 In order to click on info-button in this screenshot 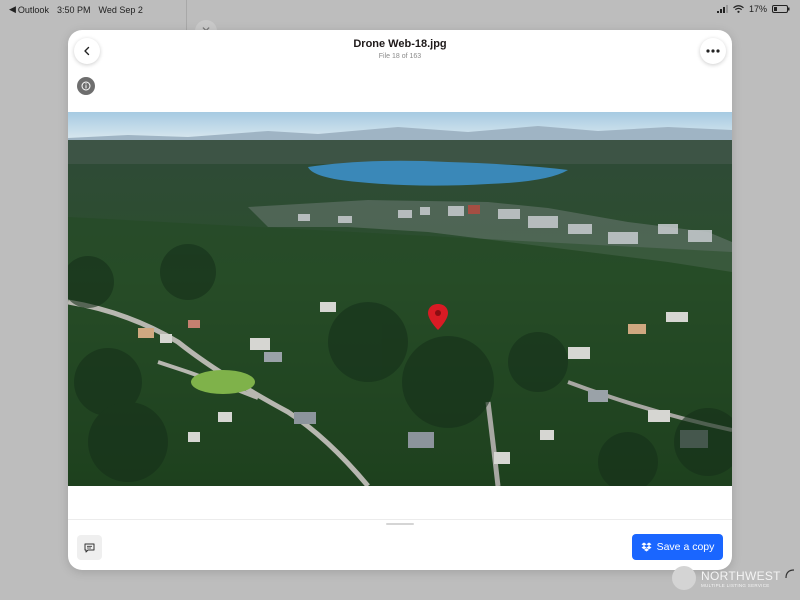, I will do `click(86, 86)`.